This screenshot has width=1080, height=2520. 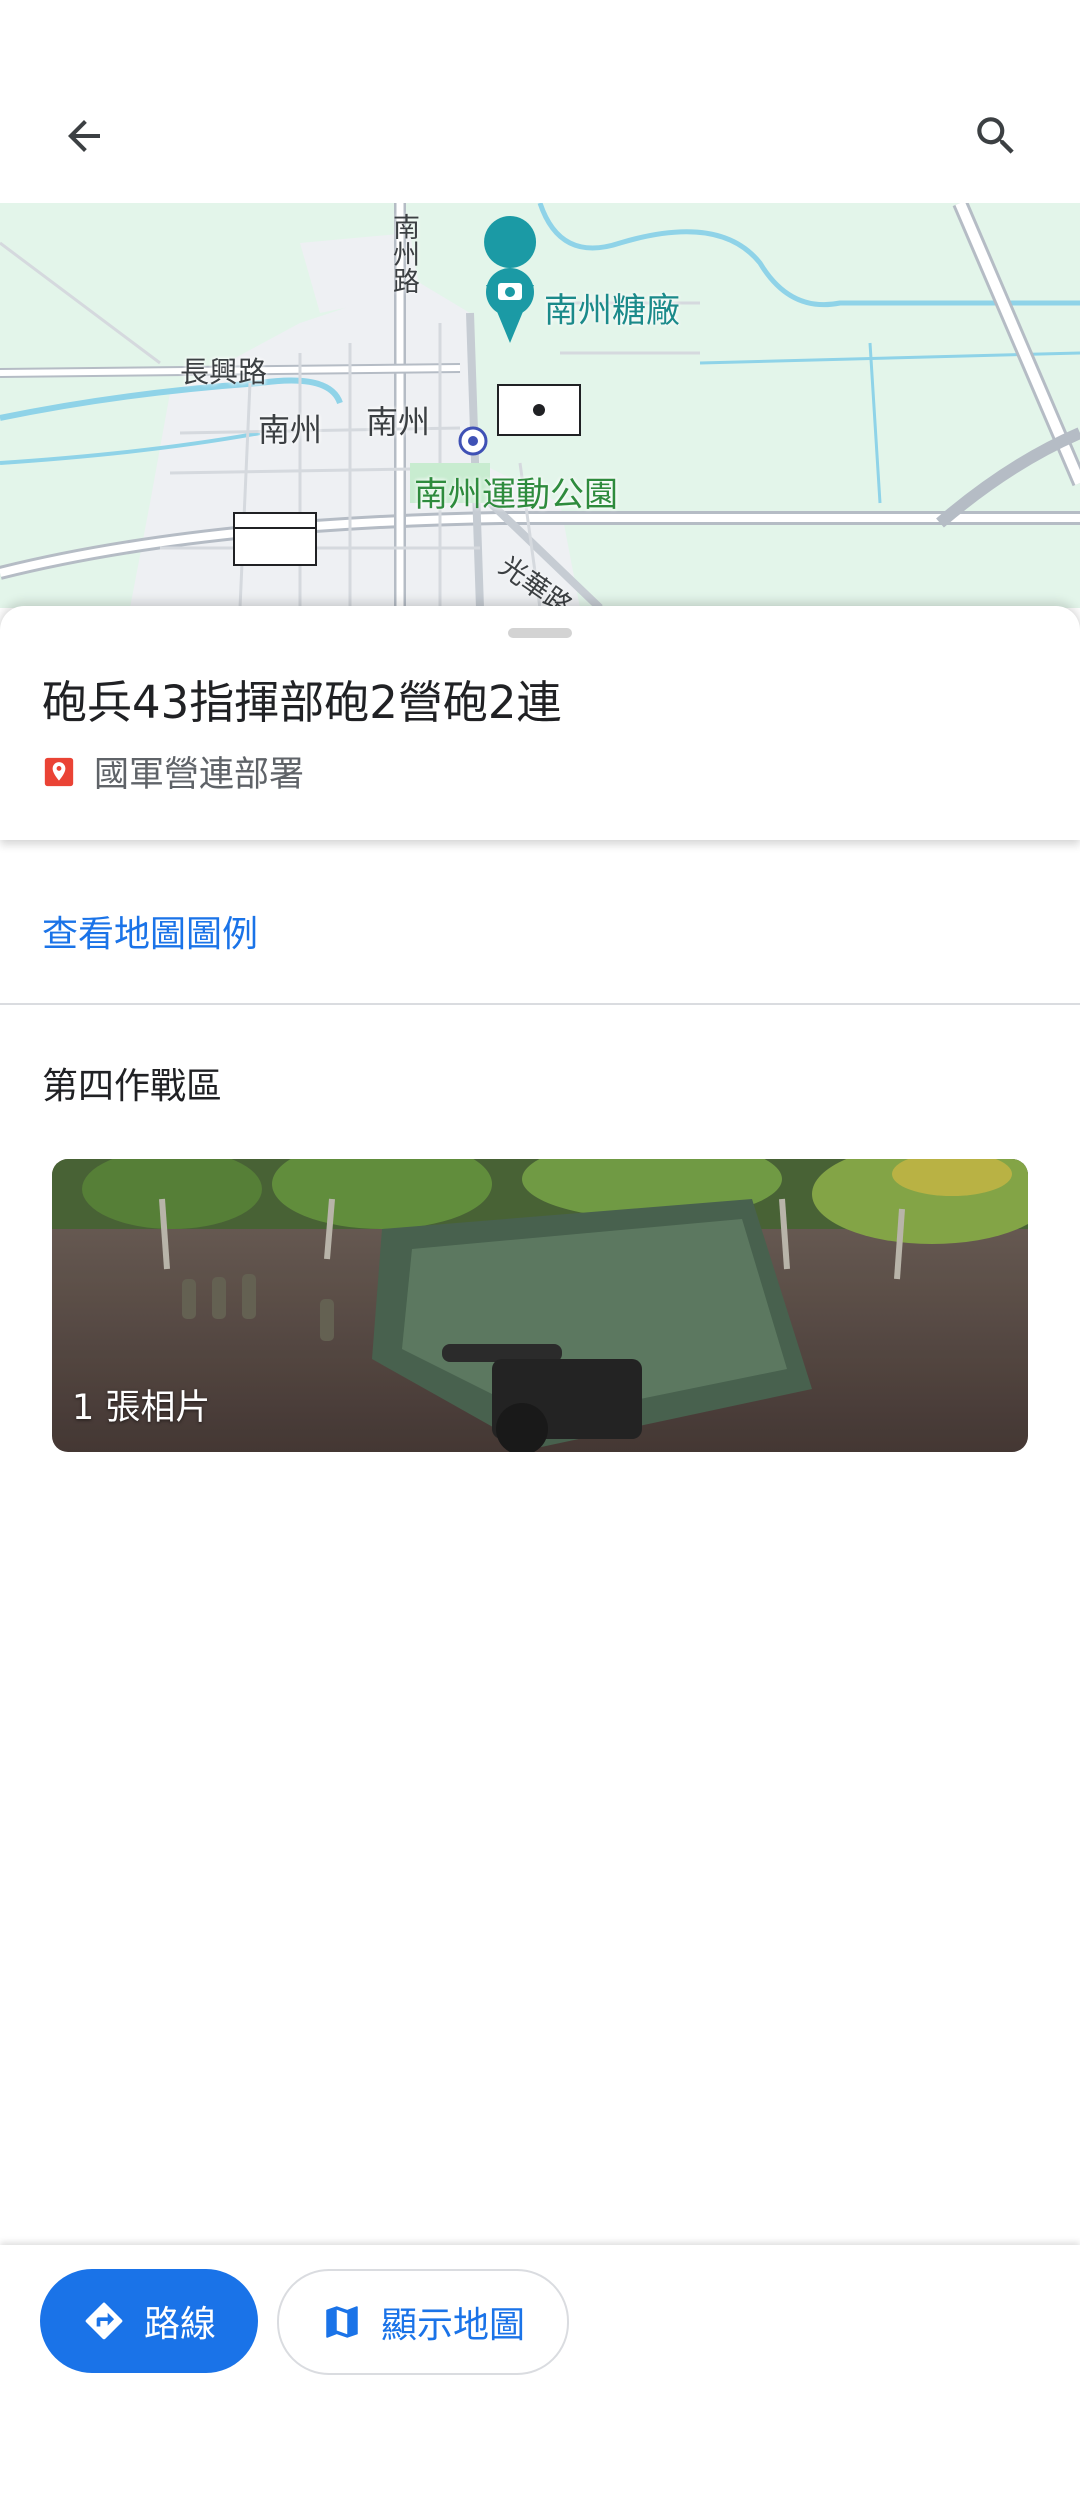 I want to click on directions-label: 路線, so click(x=179, y=2324).